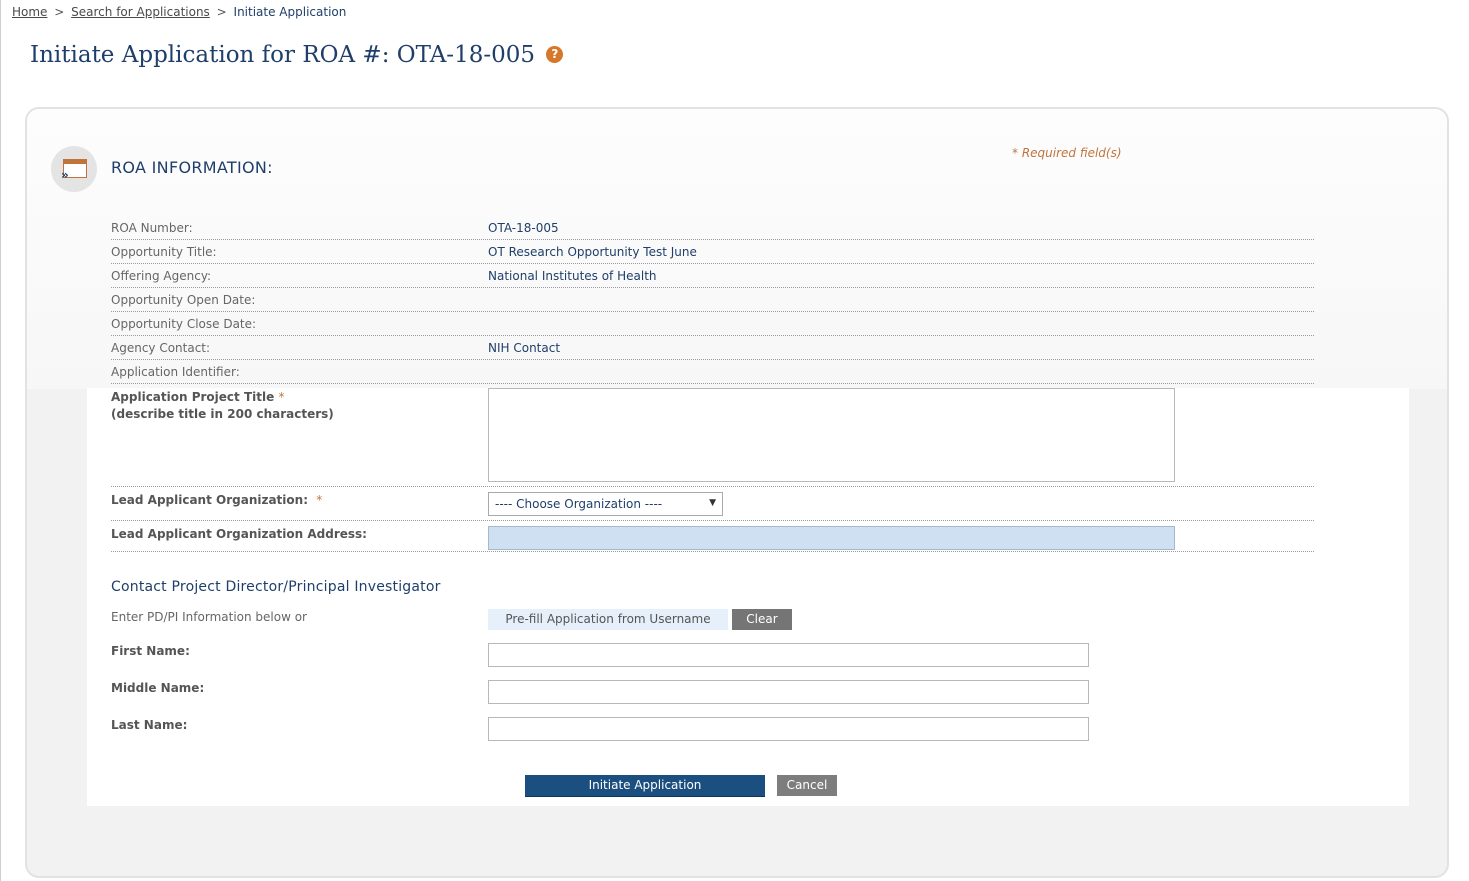  I want to click on lead-org-select: ---- Choose Organization ---- ▼, so click(605, 504).